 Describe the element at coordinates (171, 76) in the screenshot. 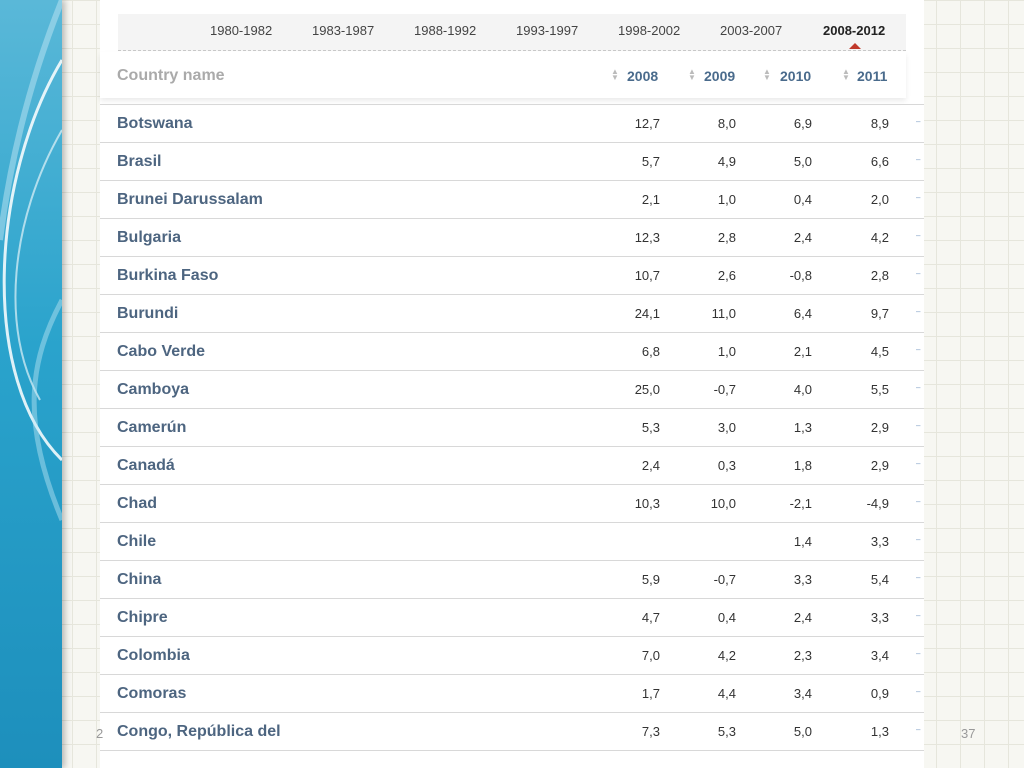

I see `column-header-country: Country name` at that location.